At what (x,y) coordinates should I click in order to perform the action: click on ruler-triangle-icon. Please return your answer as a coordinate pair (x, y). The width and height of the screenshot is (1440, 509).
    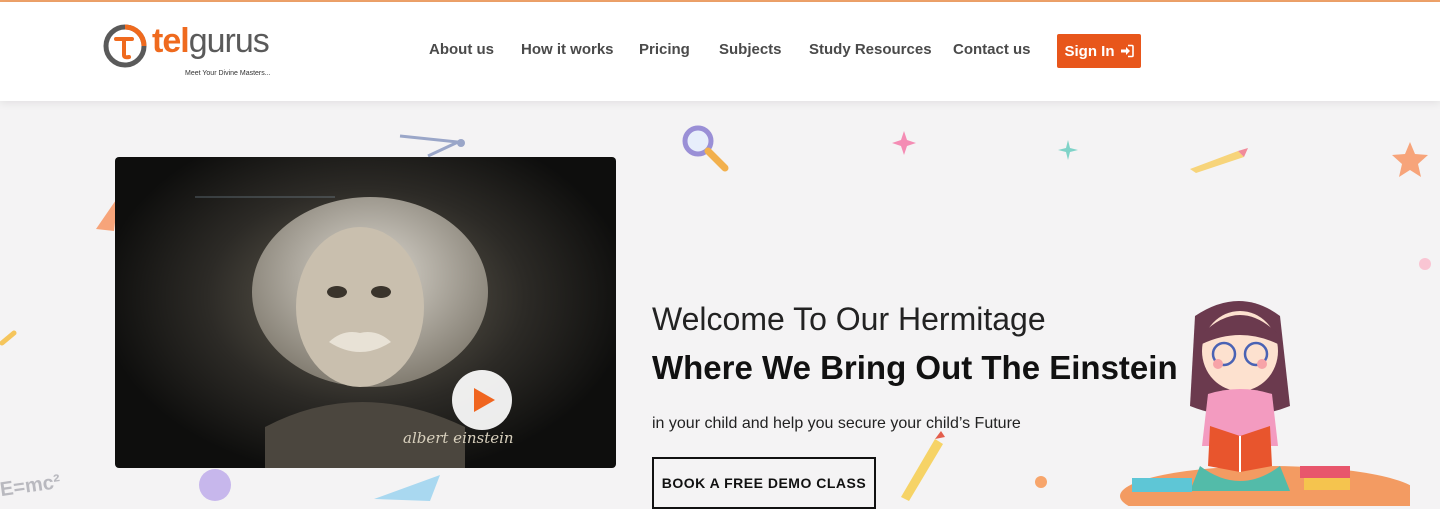
    Looking at the image, I should click on (407, 488).